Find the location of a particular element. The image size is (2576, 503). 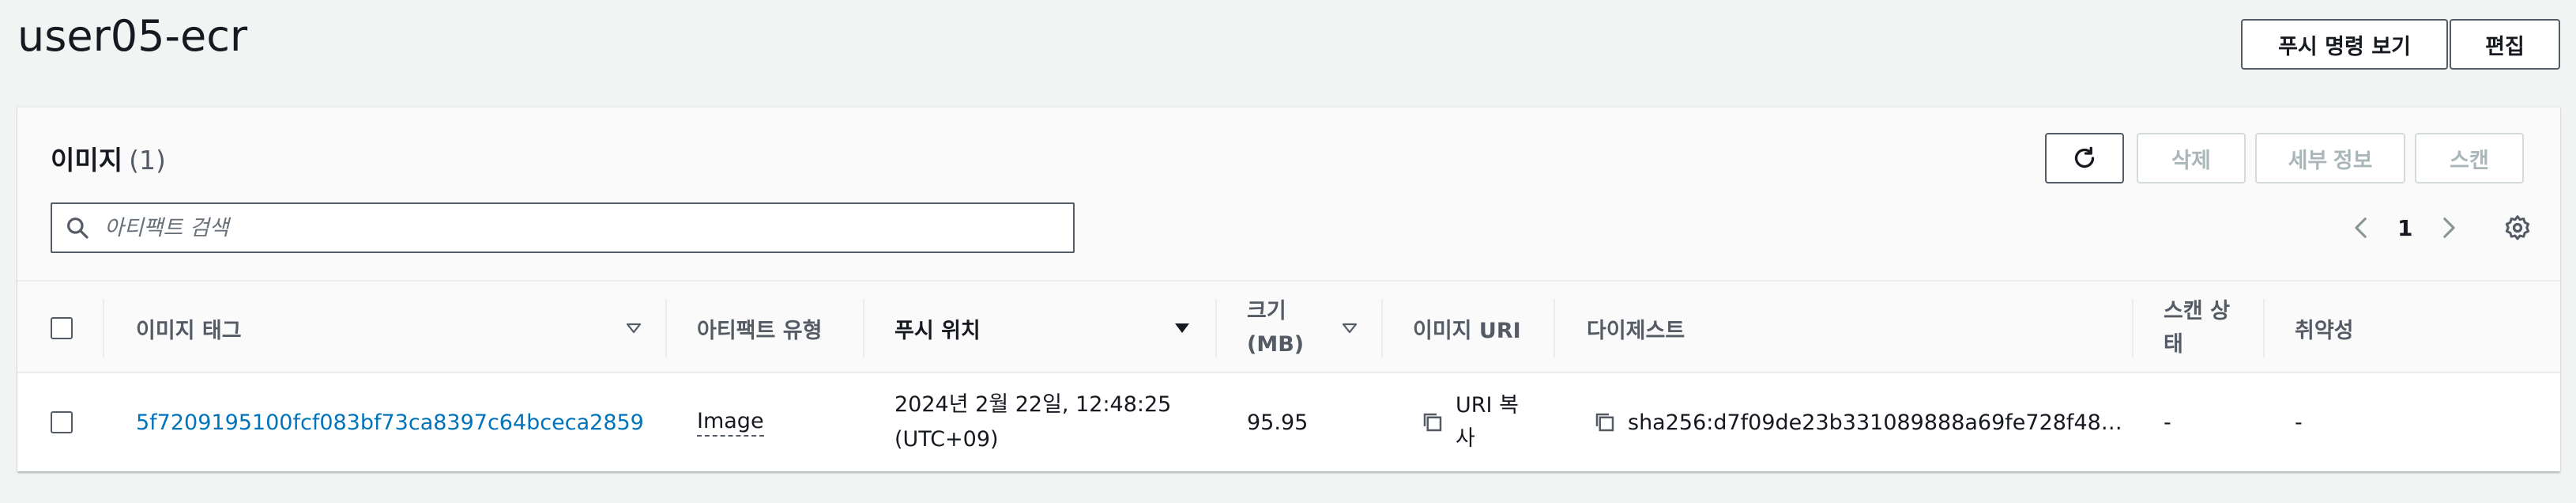

image-tag-cell: 5f7209195100fcf083bf73ca8397c64bceca2859 is located at coordinates (390, 422).